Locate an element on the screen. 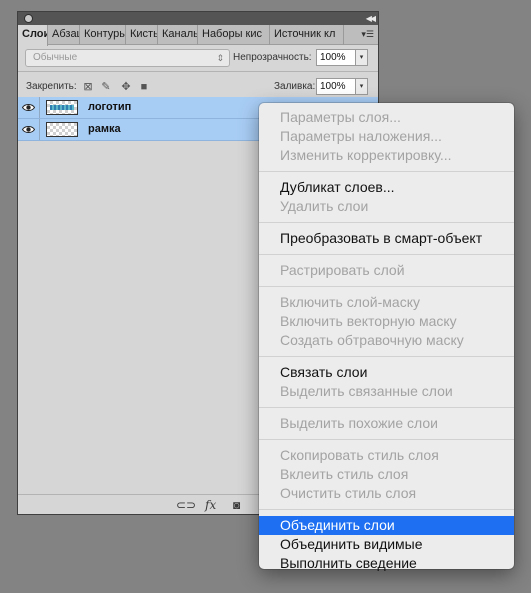 This screenshot has width=531, height=593. lock-label: Закрепить: is located at coordinates (51, 86).